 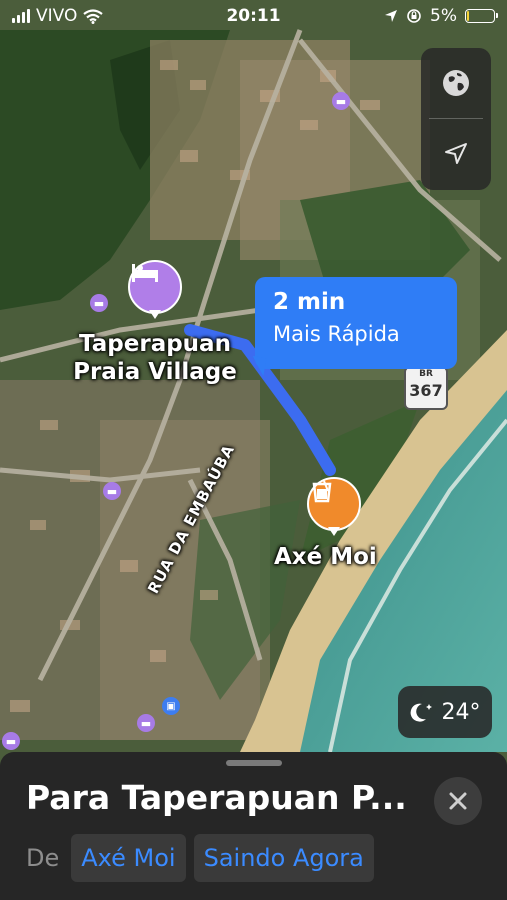 I want to click on status-bar: VIVO 20:11 5%, so click(x=253, y=17).